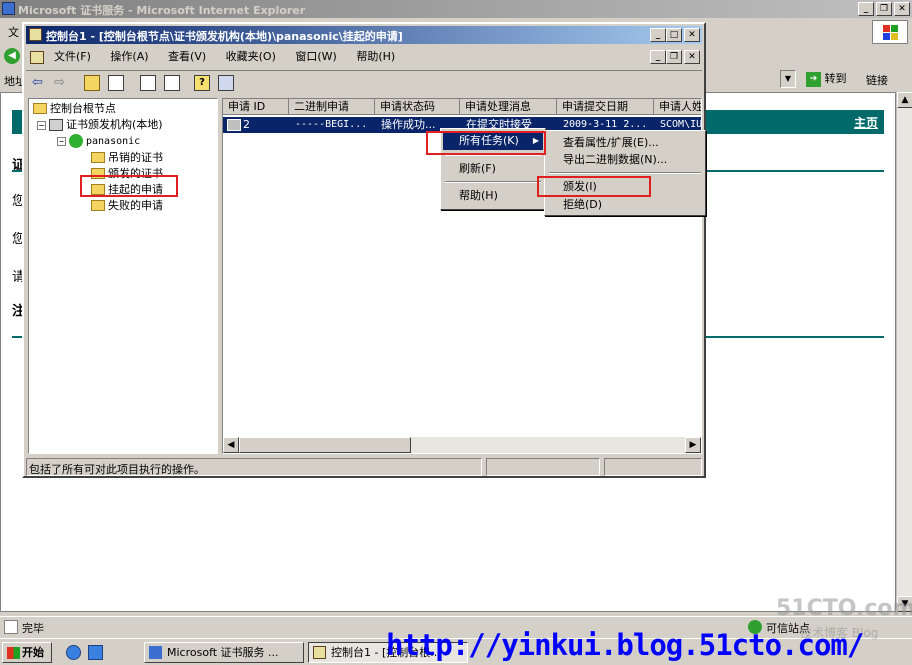  Describe the element at coordinates (904, 100) in the screenshot. I see `scroll-up-icon: ▲` at that location.